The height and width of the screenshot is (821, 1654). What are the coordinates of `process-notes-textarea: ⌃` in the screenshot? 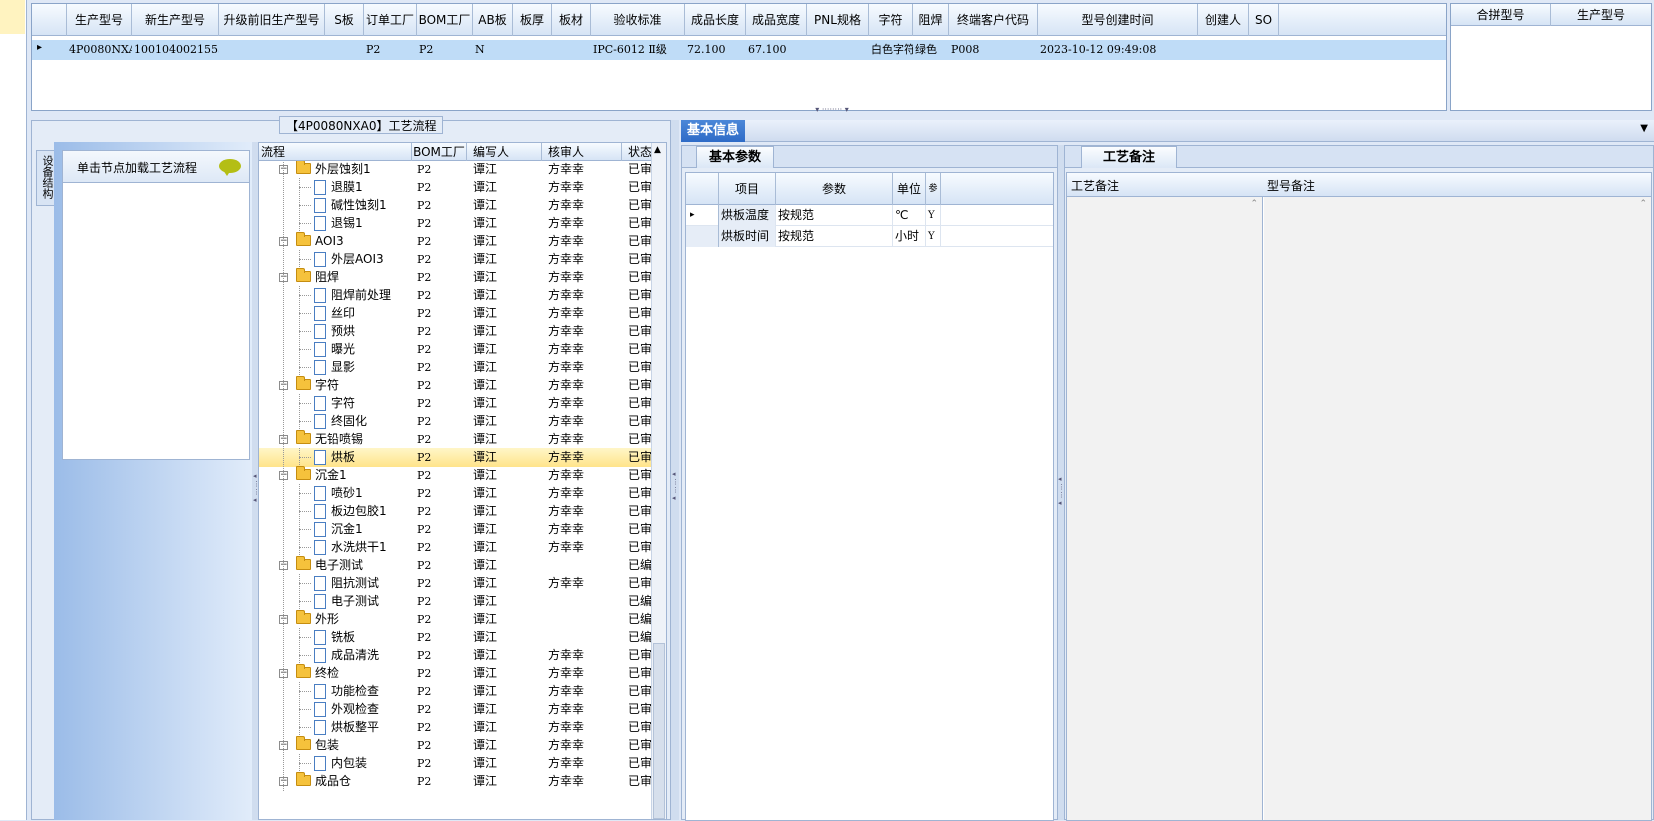 It's located at (1165, 508).